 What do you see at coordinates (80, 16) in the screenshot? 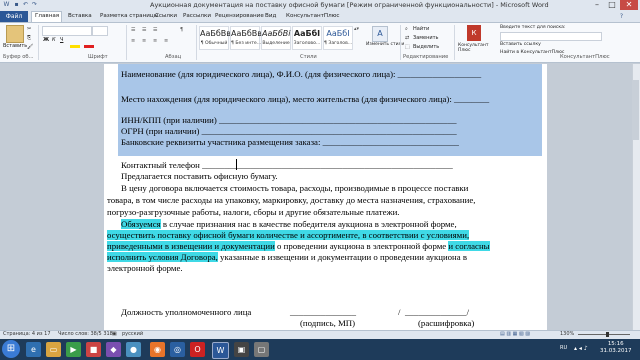
I see `tab-insert: Вставка` at bounding box center [80, 16].